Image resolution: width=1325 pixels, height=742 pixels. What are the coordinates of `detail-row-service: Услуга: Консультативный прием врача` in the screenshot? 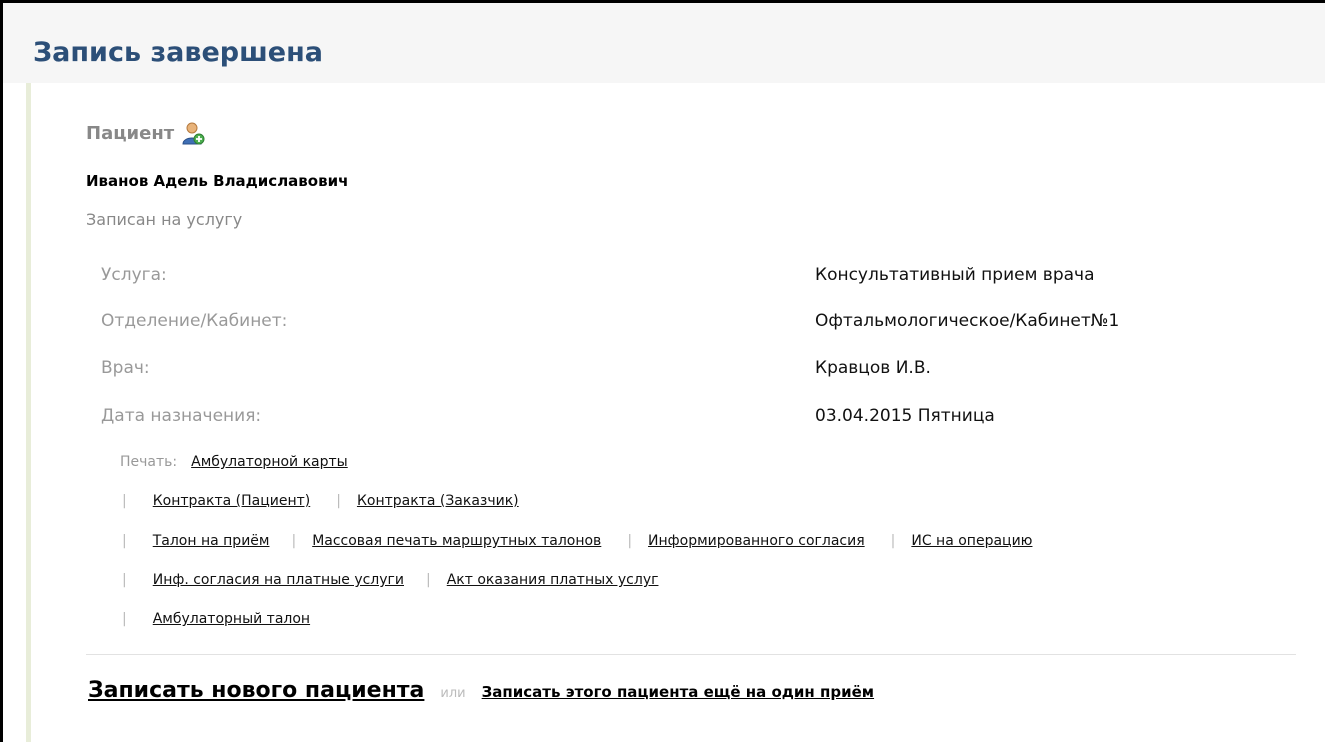 It's located at (701, 275).